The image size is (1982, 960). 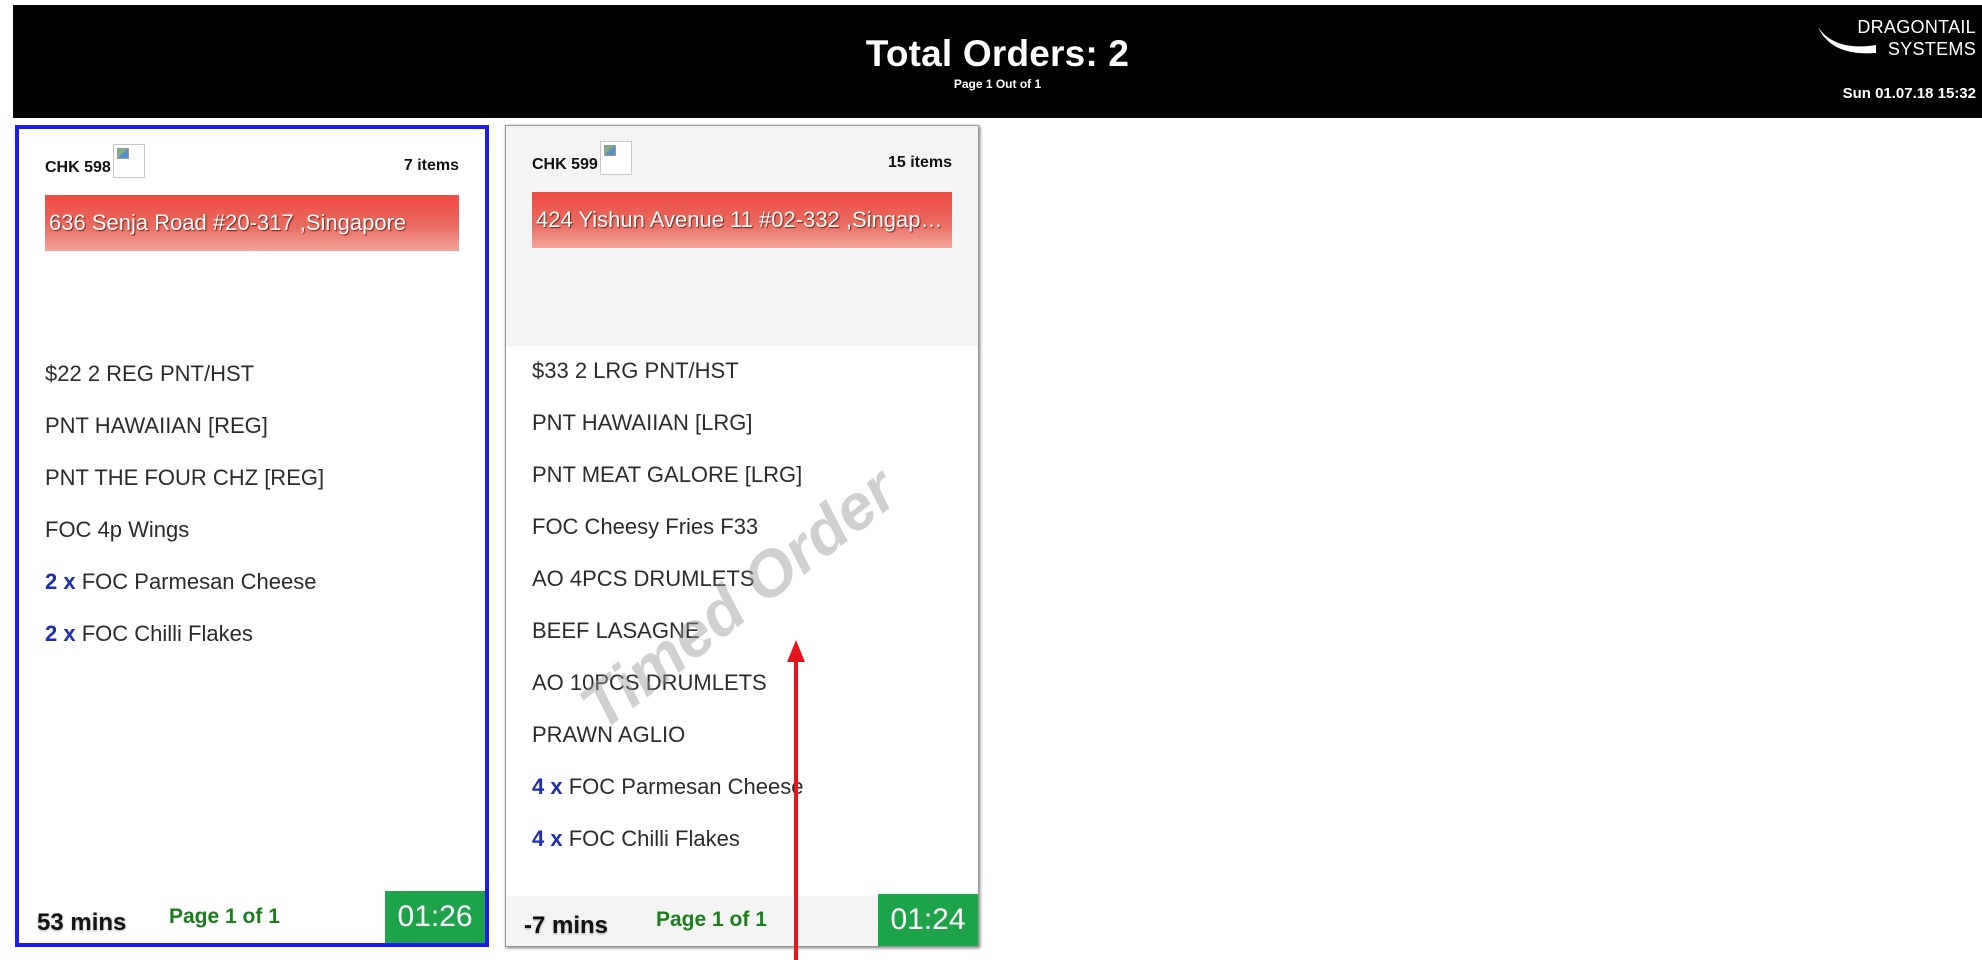 I want to click on order-card-footer: 53 mins Page 1 of 1 01:26, so click(x=252, y=917).